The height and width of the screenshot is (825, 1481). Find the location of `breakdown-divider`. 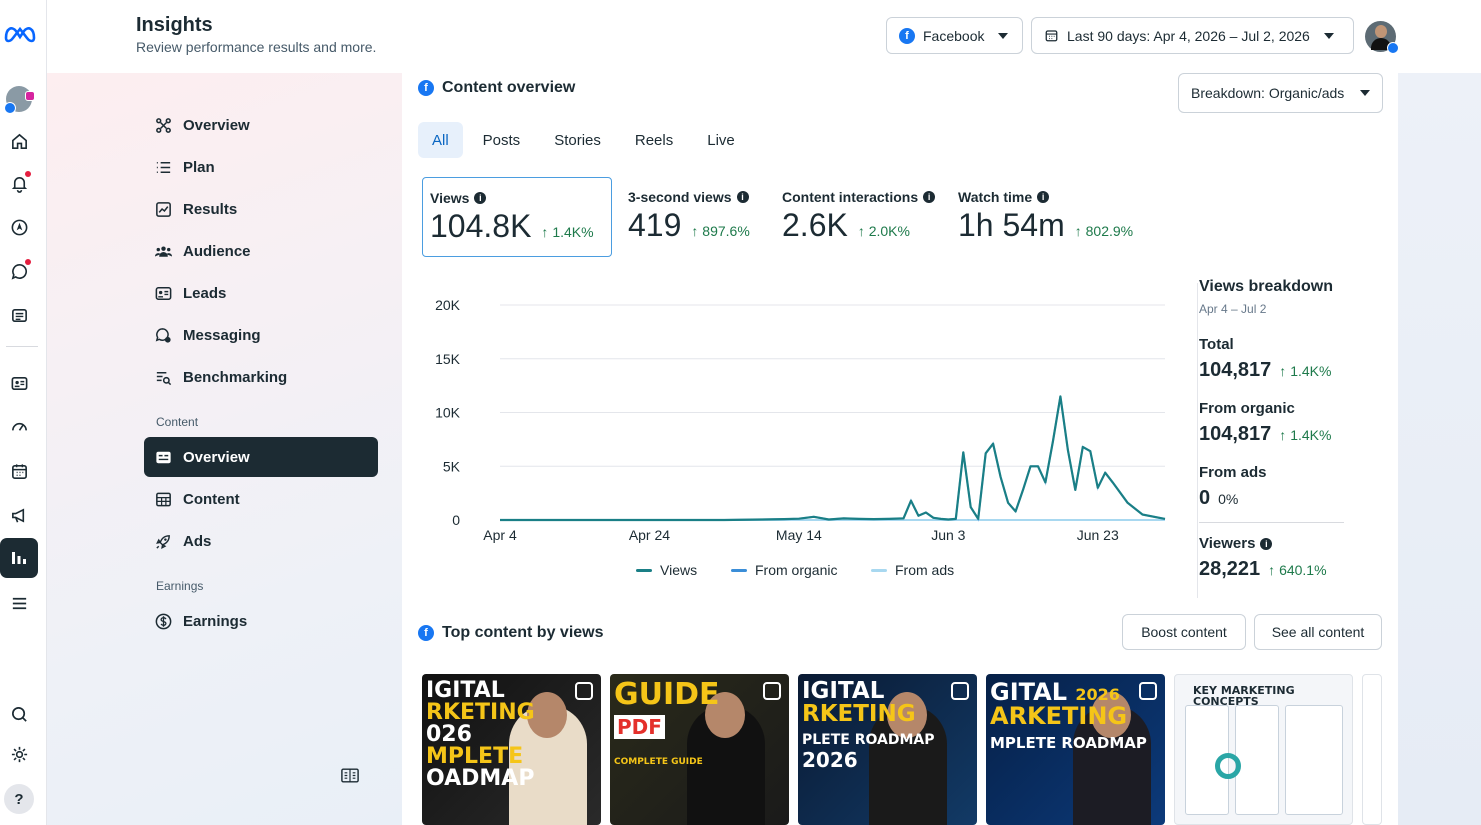

breakdown-divider is located at coordinates (1271, 522).